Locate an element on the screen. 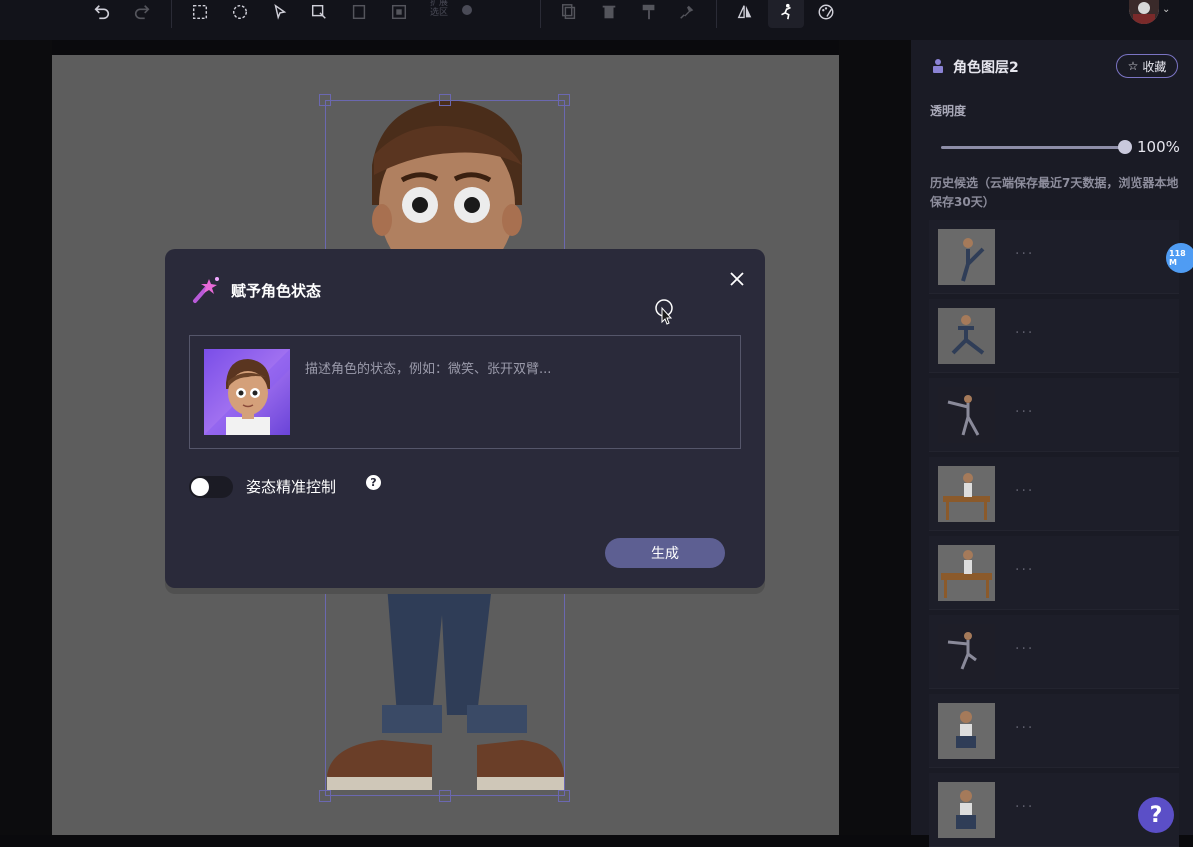 The width and height of the screenshot is (1193, 847). layer-name: 角色图层2 is located at coordinates (986, 68).